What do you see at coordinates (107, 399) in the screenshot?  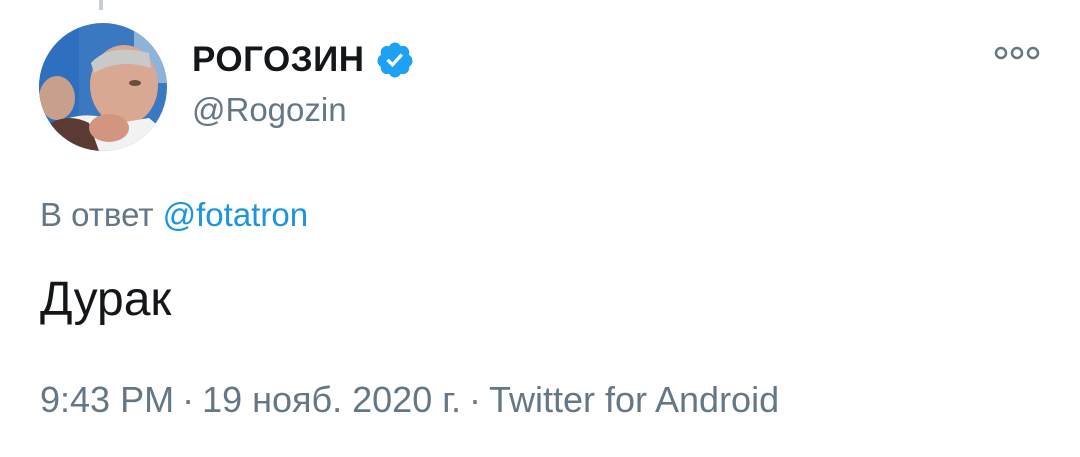 I see `tweet-time: 9:43 PM` at bounding box center [107, 399].